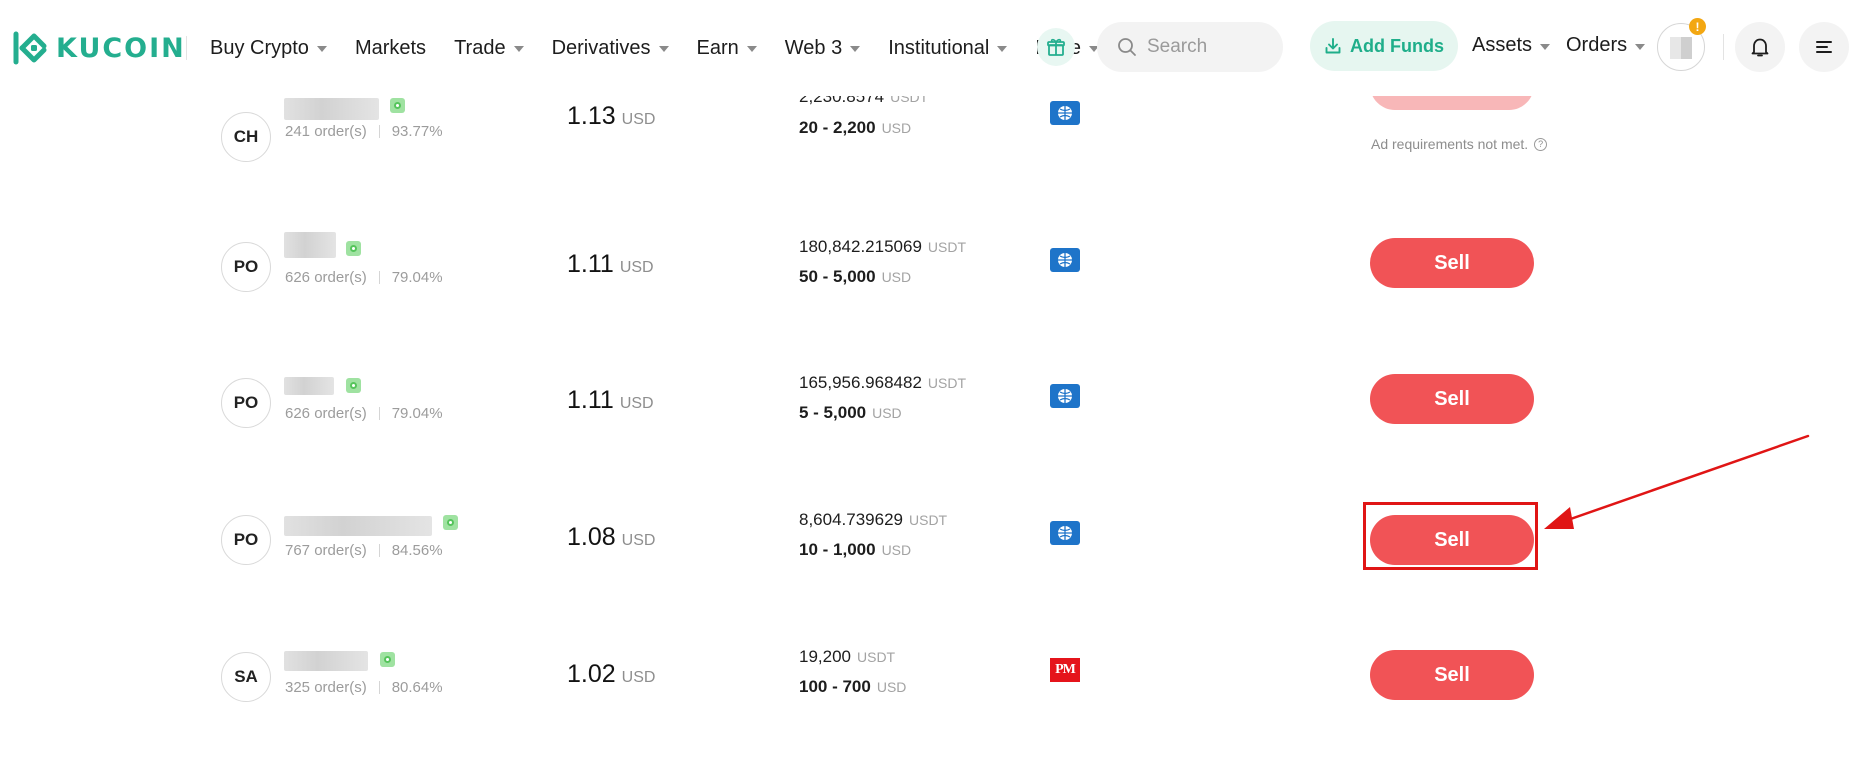  Describe the element at coordinates (1541, 144) in the screenshot. I see `help-icon: ?` at that location.